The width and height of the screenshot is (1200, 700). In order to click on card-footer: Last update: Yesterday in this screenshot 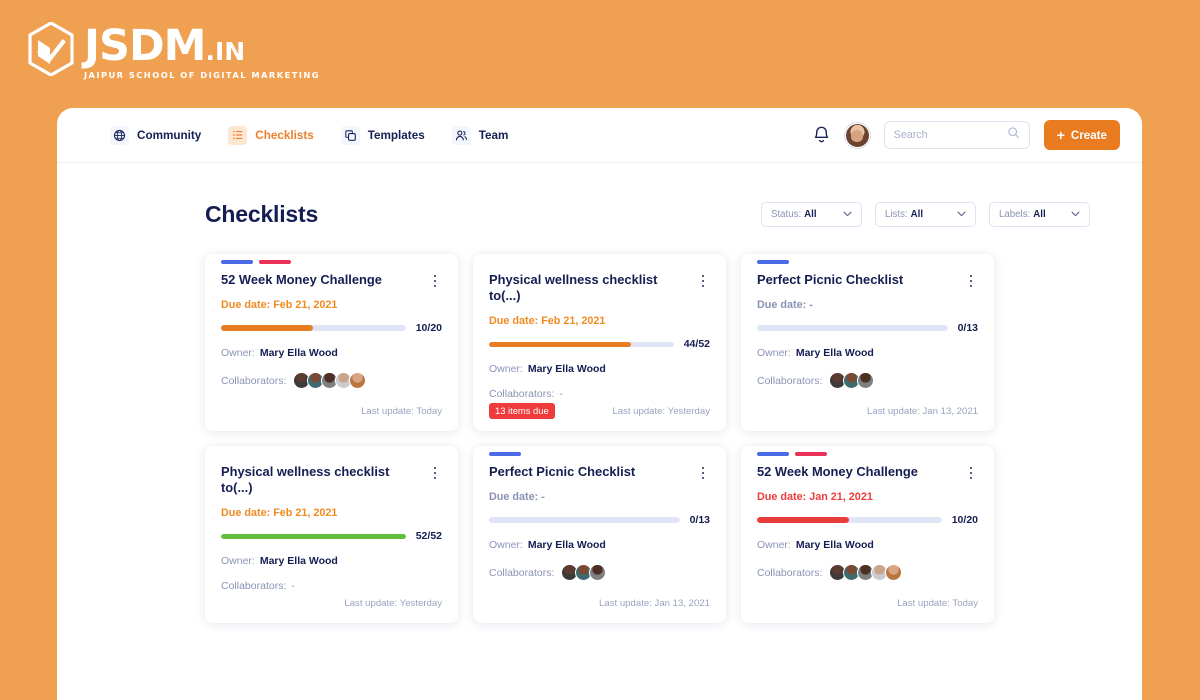, I will do `click(331, 603)`.